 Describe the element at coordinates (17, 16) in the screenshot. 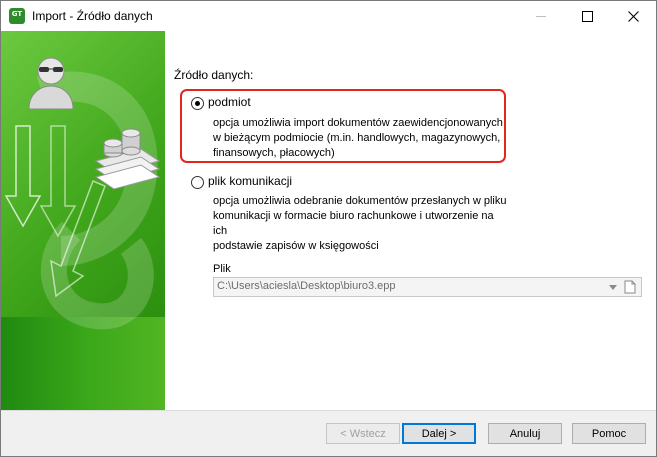

I see `app-icon: GT` at that location.